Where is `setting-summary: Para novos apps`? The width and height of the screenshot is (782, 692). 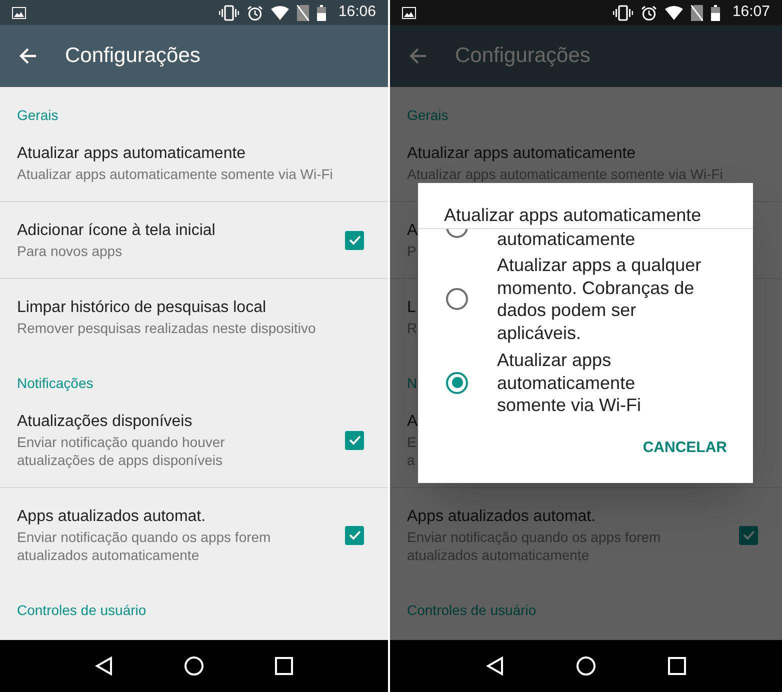 setting-summary: Para novos apps is located at coordinates (69, 251).